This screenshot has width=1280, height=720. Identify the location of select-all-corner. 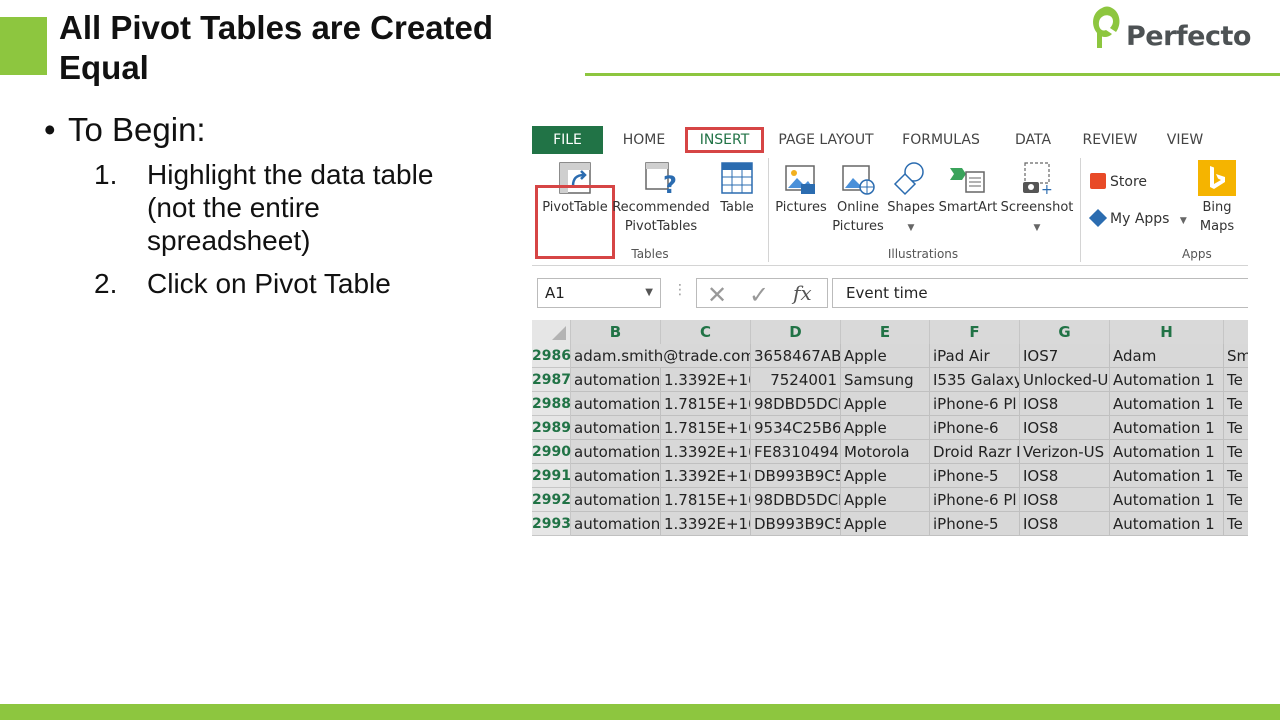
(551, 332).